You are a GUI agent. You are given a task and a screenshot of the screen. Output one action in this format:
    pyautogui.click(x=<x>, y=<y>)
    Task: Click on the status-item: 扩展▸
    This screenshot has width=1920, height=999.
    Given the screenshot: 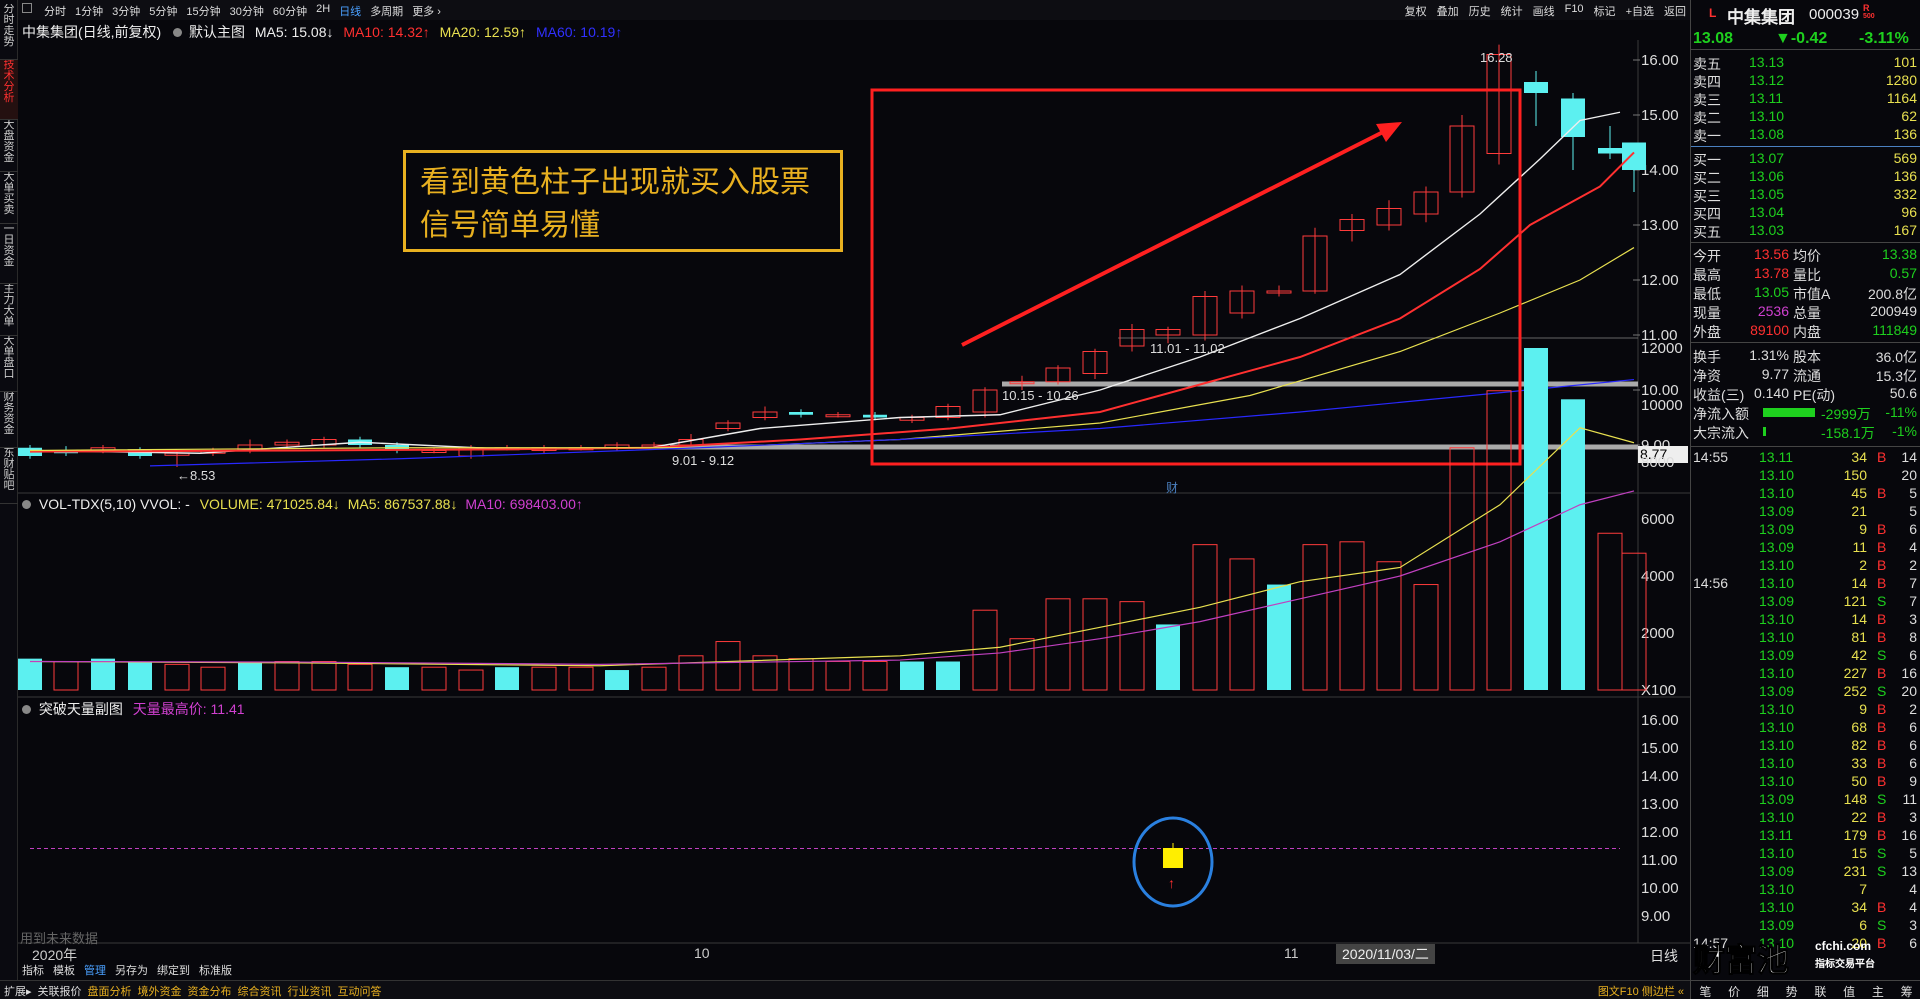 What is the action you would take?
    pyautogui.click(x=18, y=991)
    